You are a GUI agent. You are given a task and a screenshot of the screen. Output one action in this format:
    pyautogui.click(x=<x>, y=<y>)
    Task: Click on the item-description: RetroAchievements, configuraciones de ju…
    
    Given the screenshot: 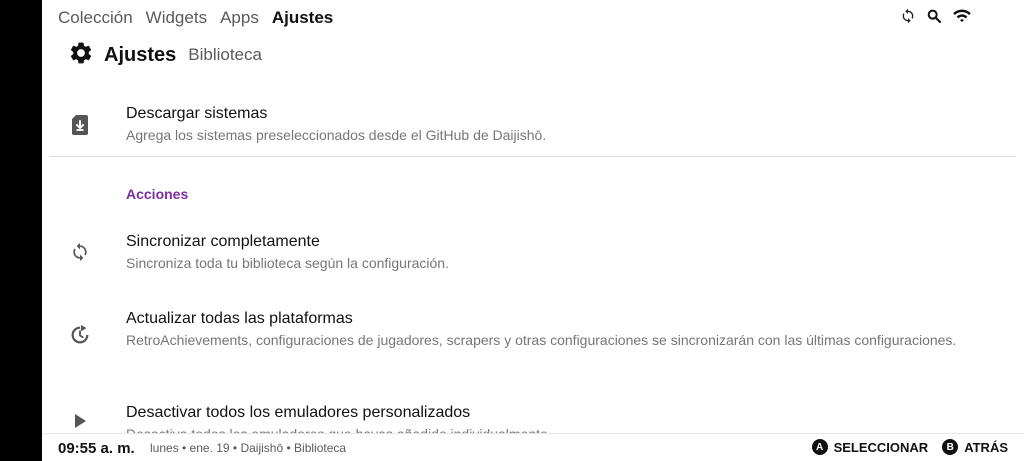 What is the action you would take?
    pyautogui.click(x=541, y=340)
    